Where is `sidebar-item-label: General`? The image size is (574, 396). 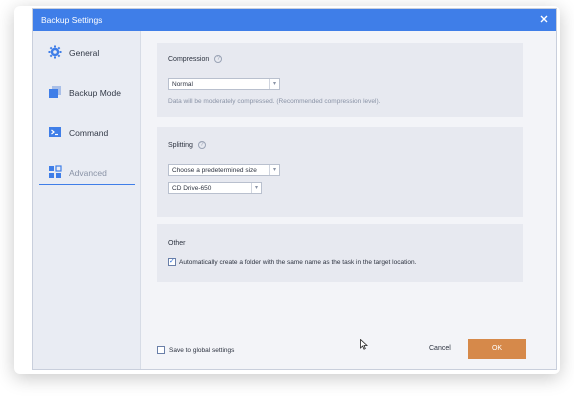
sidebar-item-label: General is located at coordinates (84, 53).